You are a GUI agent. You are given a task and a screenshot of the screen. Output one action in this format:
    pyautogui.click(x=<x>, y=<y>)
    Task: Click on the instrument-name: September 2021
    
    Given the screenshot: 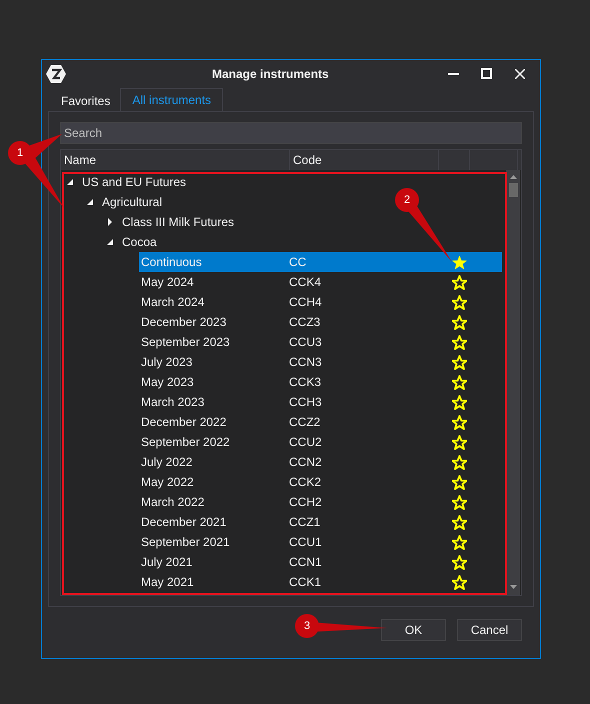 What is the action you would take?
    pyautogui.click(x=185, y=542)
    